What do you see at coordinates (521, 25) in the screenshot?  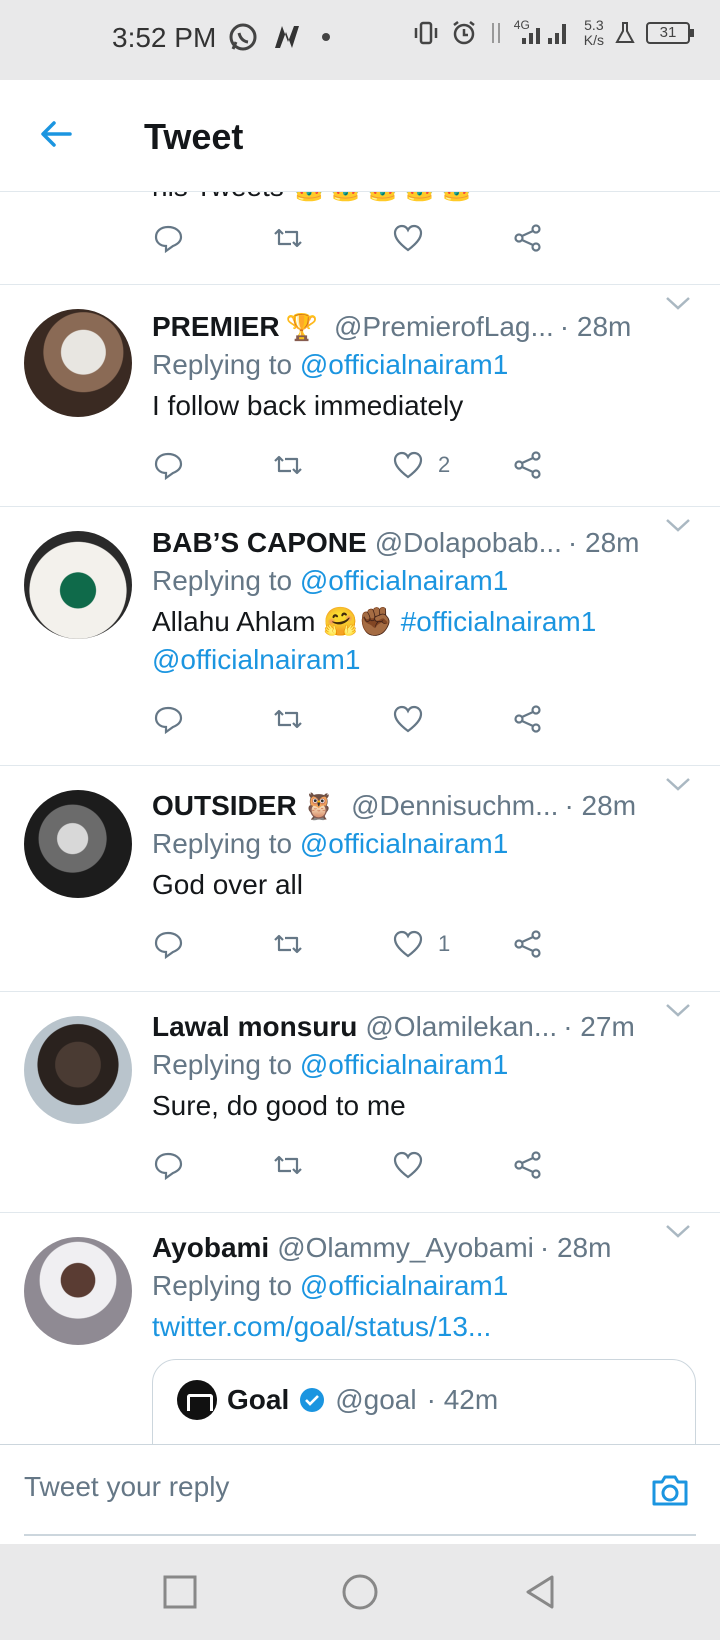 I see `network-type: 4G` at bounding box center [521, 25].